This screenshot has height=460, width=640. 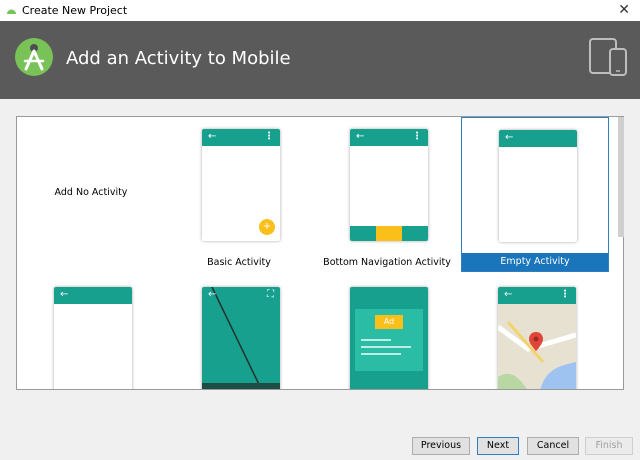 I want to click on phone-preview: Ad, so click(x=389, y=338).